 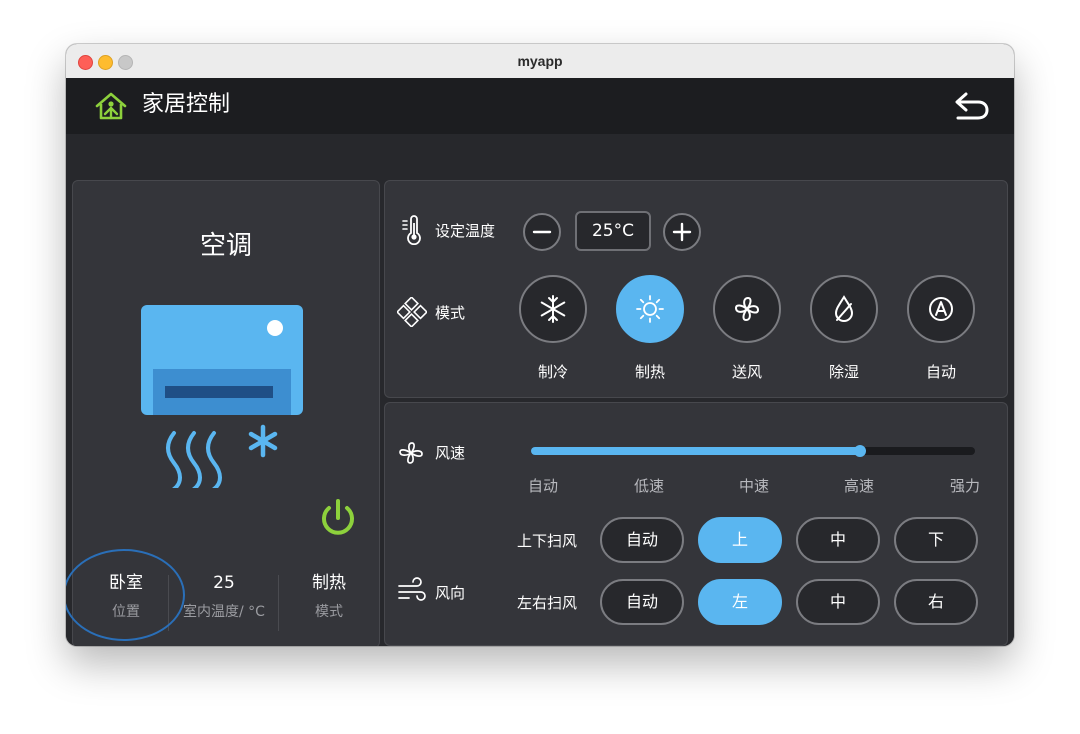 What do you see at coordinates (186, 104) in the screenshot?
I see `page-title: 家居控制` at bounding box center [186, 104].